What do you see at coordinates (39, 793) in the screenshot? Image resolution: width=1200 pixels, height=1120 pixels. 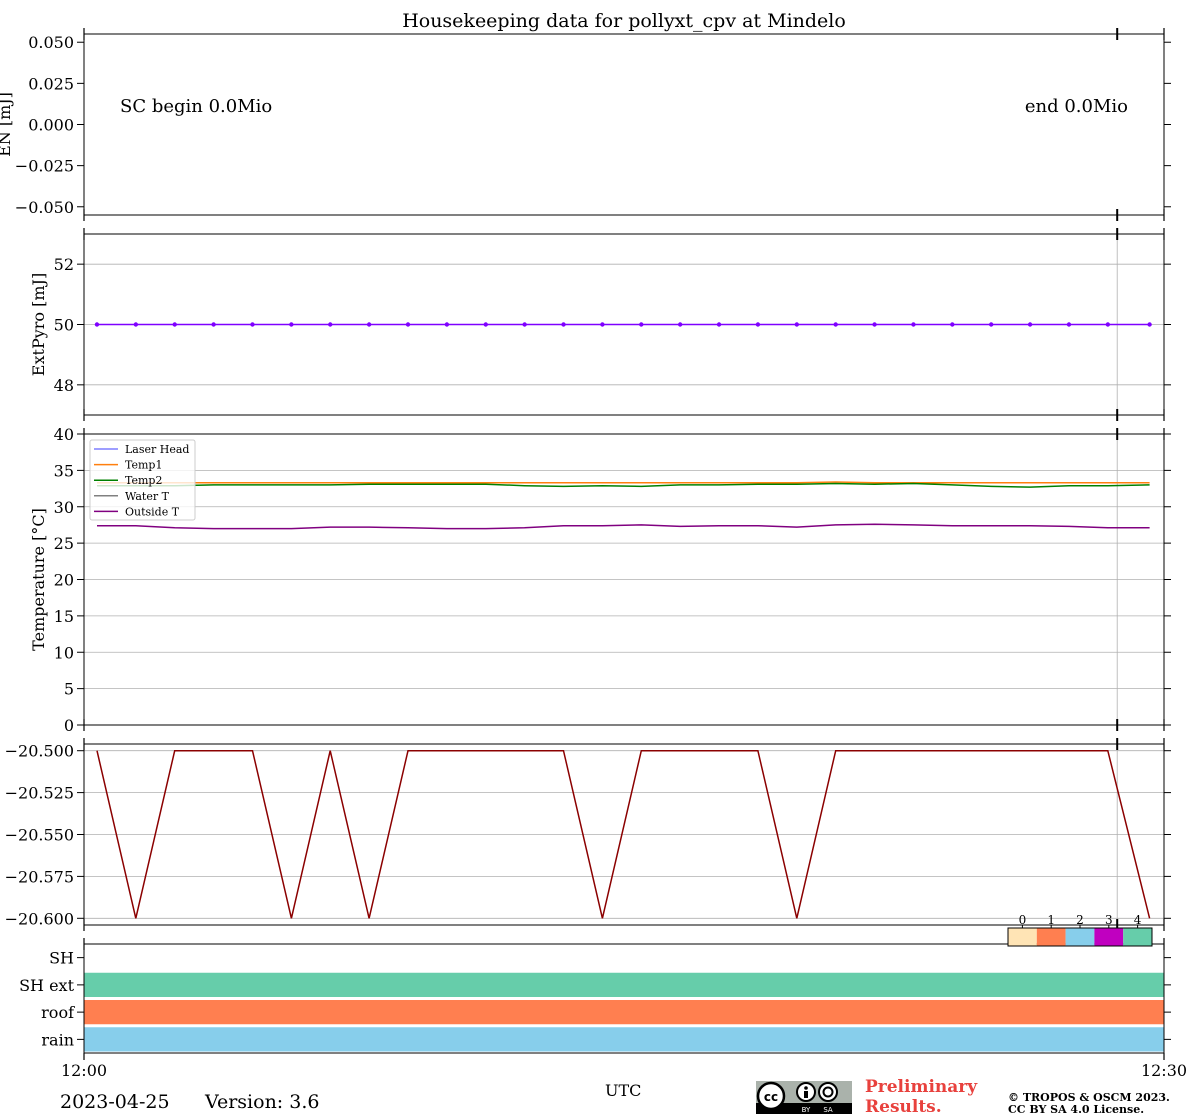 I see `fourth-ytick-label-3: −20.525` at bounding box center [39, 793].